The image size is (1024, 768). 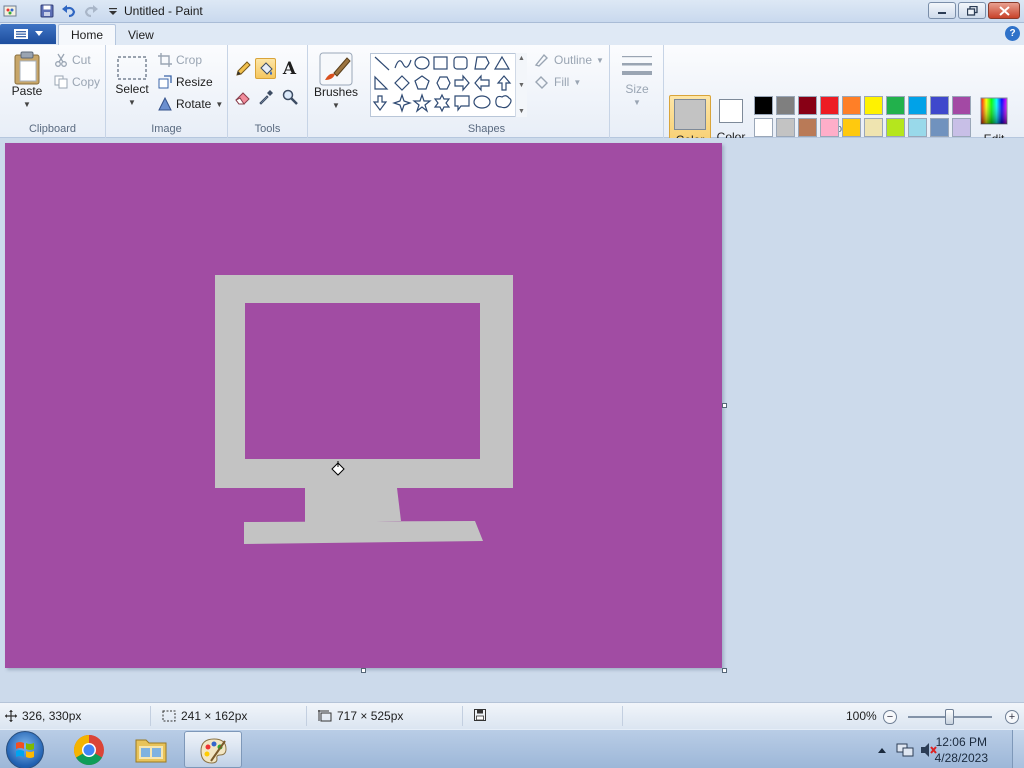 What do you see at coordinates (380, 103) in the screenshot?
I see `down-arrow-shape-icon` at bounding box center [380, 103].